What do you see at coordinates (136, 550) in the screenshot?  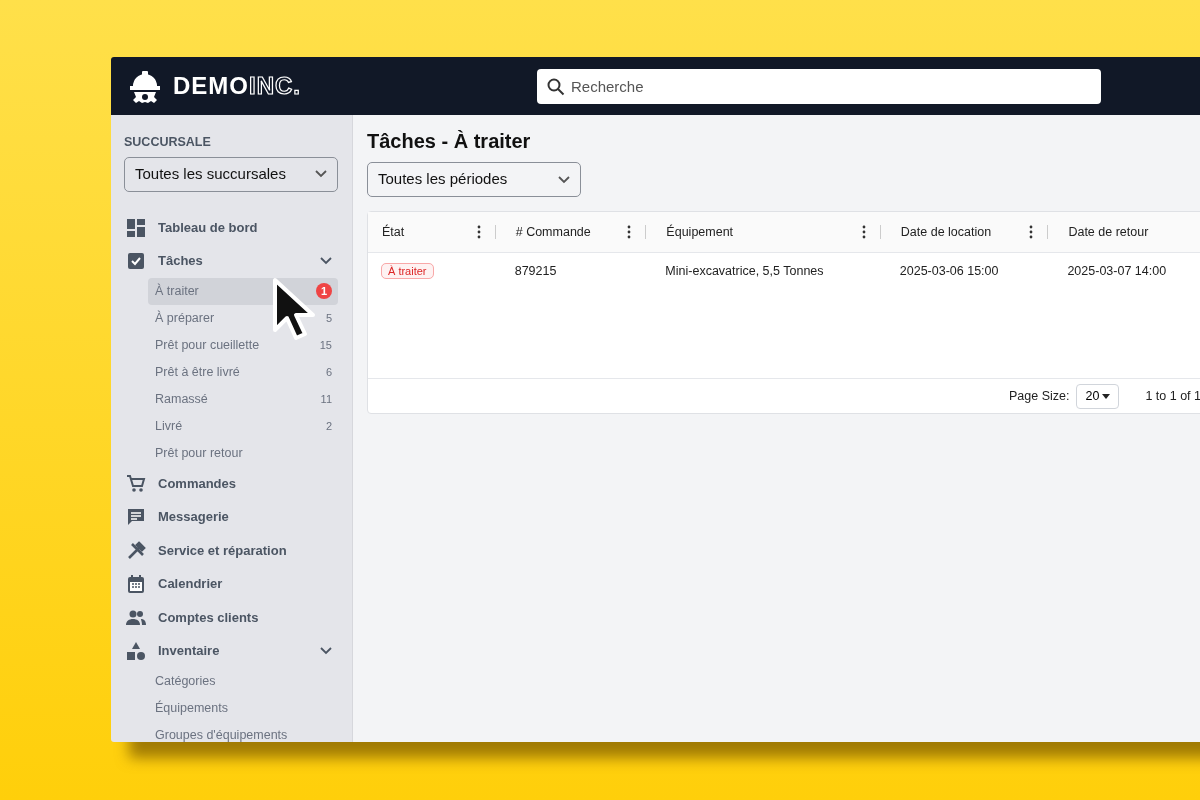 I see `tools-icon` at bounding box center [136, 550].